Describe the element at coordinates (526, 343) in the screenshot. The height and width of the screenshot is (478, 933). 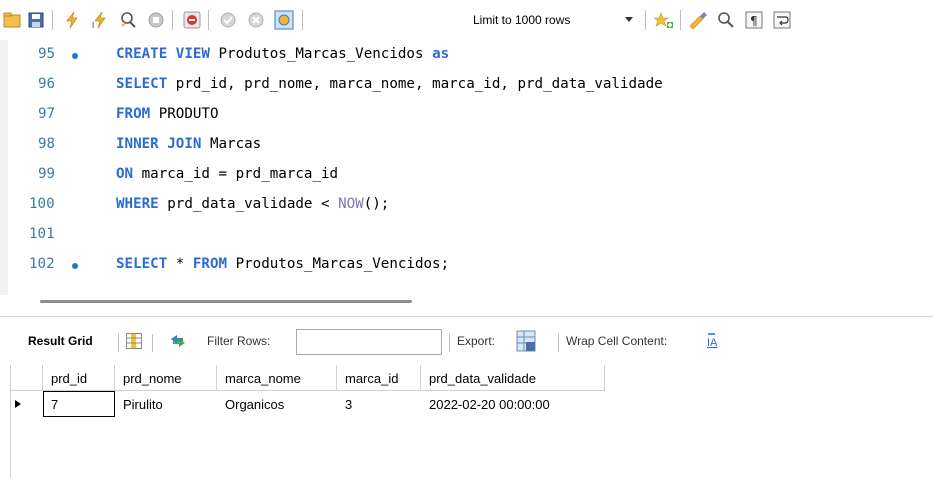
I see `export-icon` at that location.